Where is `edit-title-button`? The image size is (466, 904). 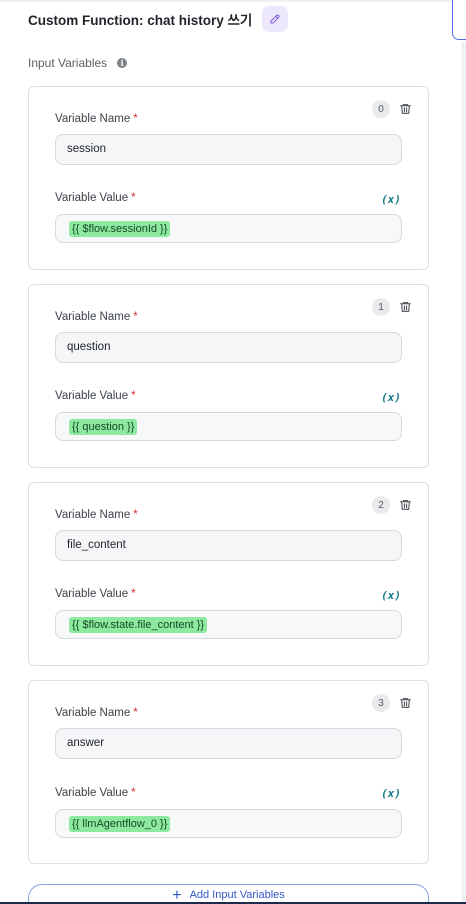
edit-title-button is located at coordinates (275, 19).